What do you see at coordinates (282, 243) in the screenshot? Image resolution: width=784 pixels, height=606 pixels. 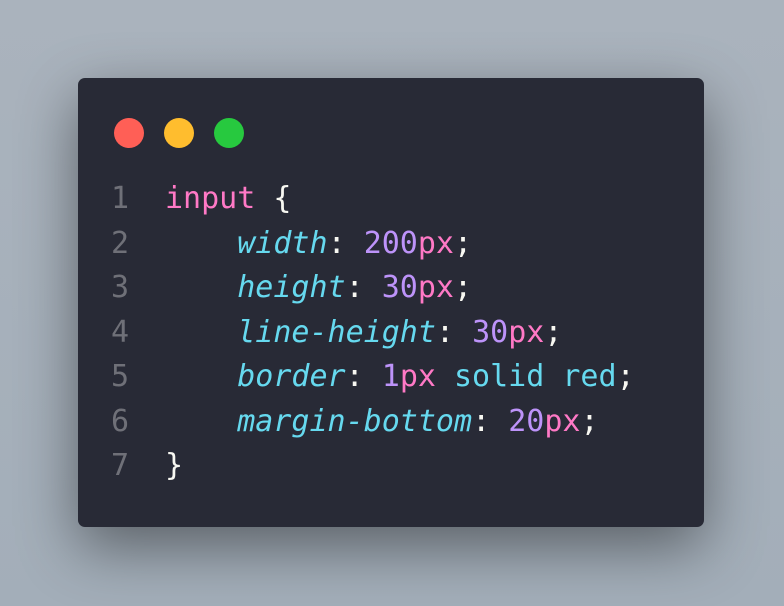 I see `property: width` at bounding box center [282, 243].